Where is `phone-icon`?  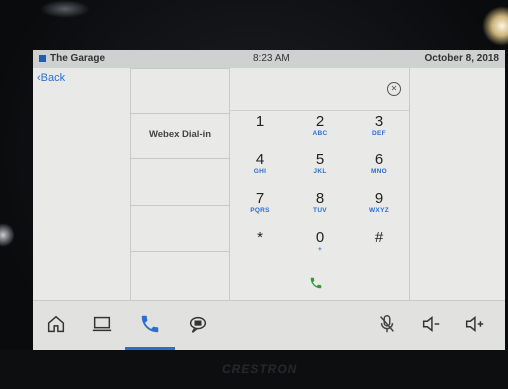
phone-icon is located at coordinates (150, 324).